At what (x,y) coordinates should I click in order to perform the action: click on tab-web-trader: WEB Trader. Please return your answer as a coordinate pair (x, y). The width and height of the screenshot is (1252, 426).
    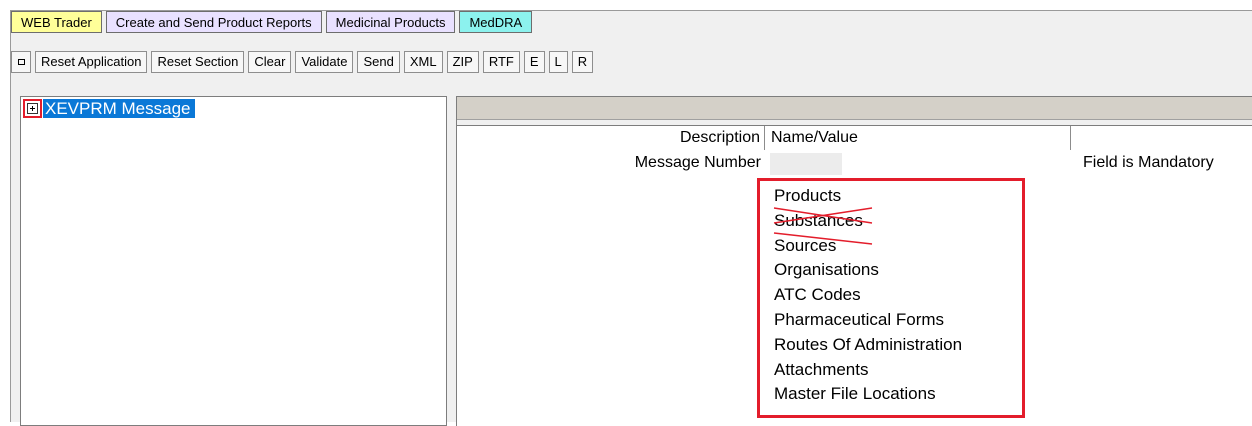
    Looking at the image, I should click on (56, 22).